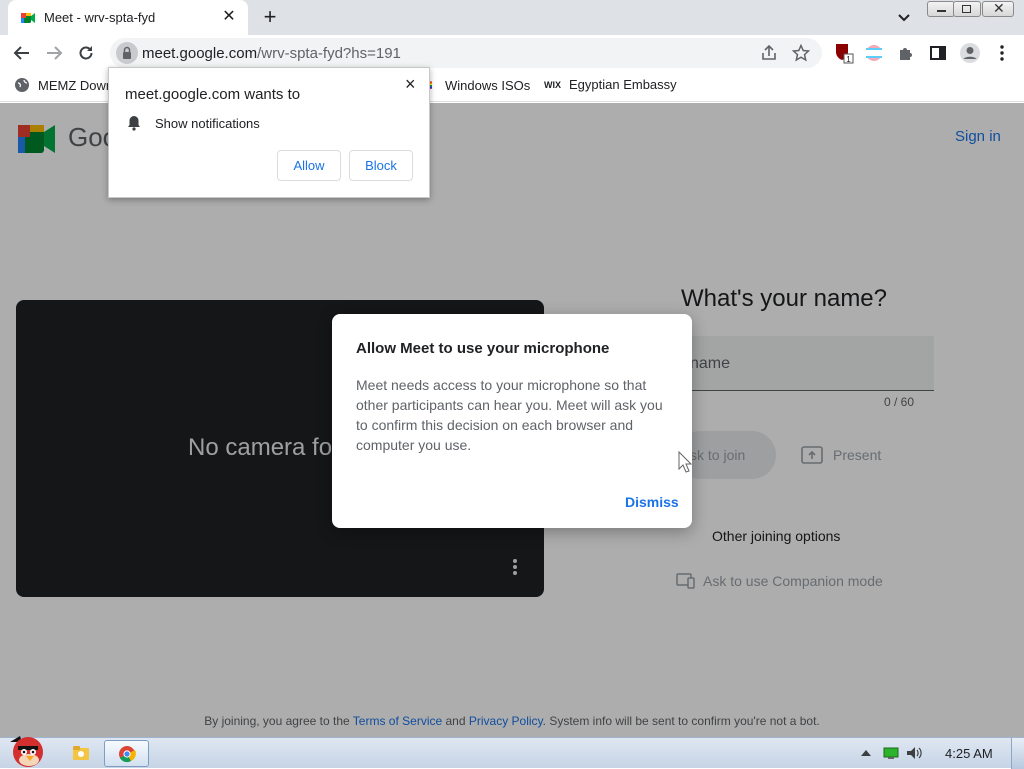 Image resolution: width=1024 pixels, height=769 pixels. I want to click on mouse-cursor-icon, so click(685, 462).